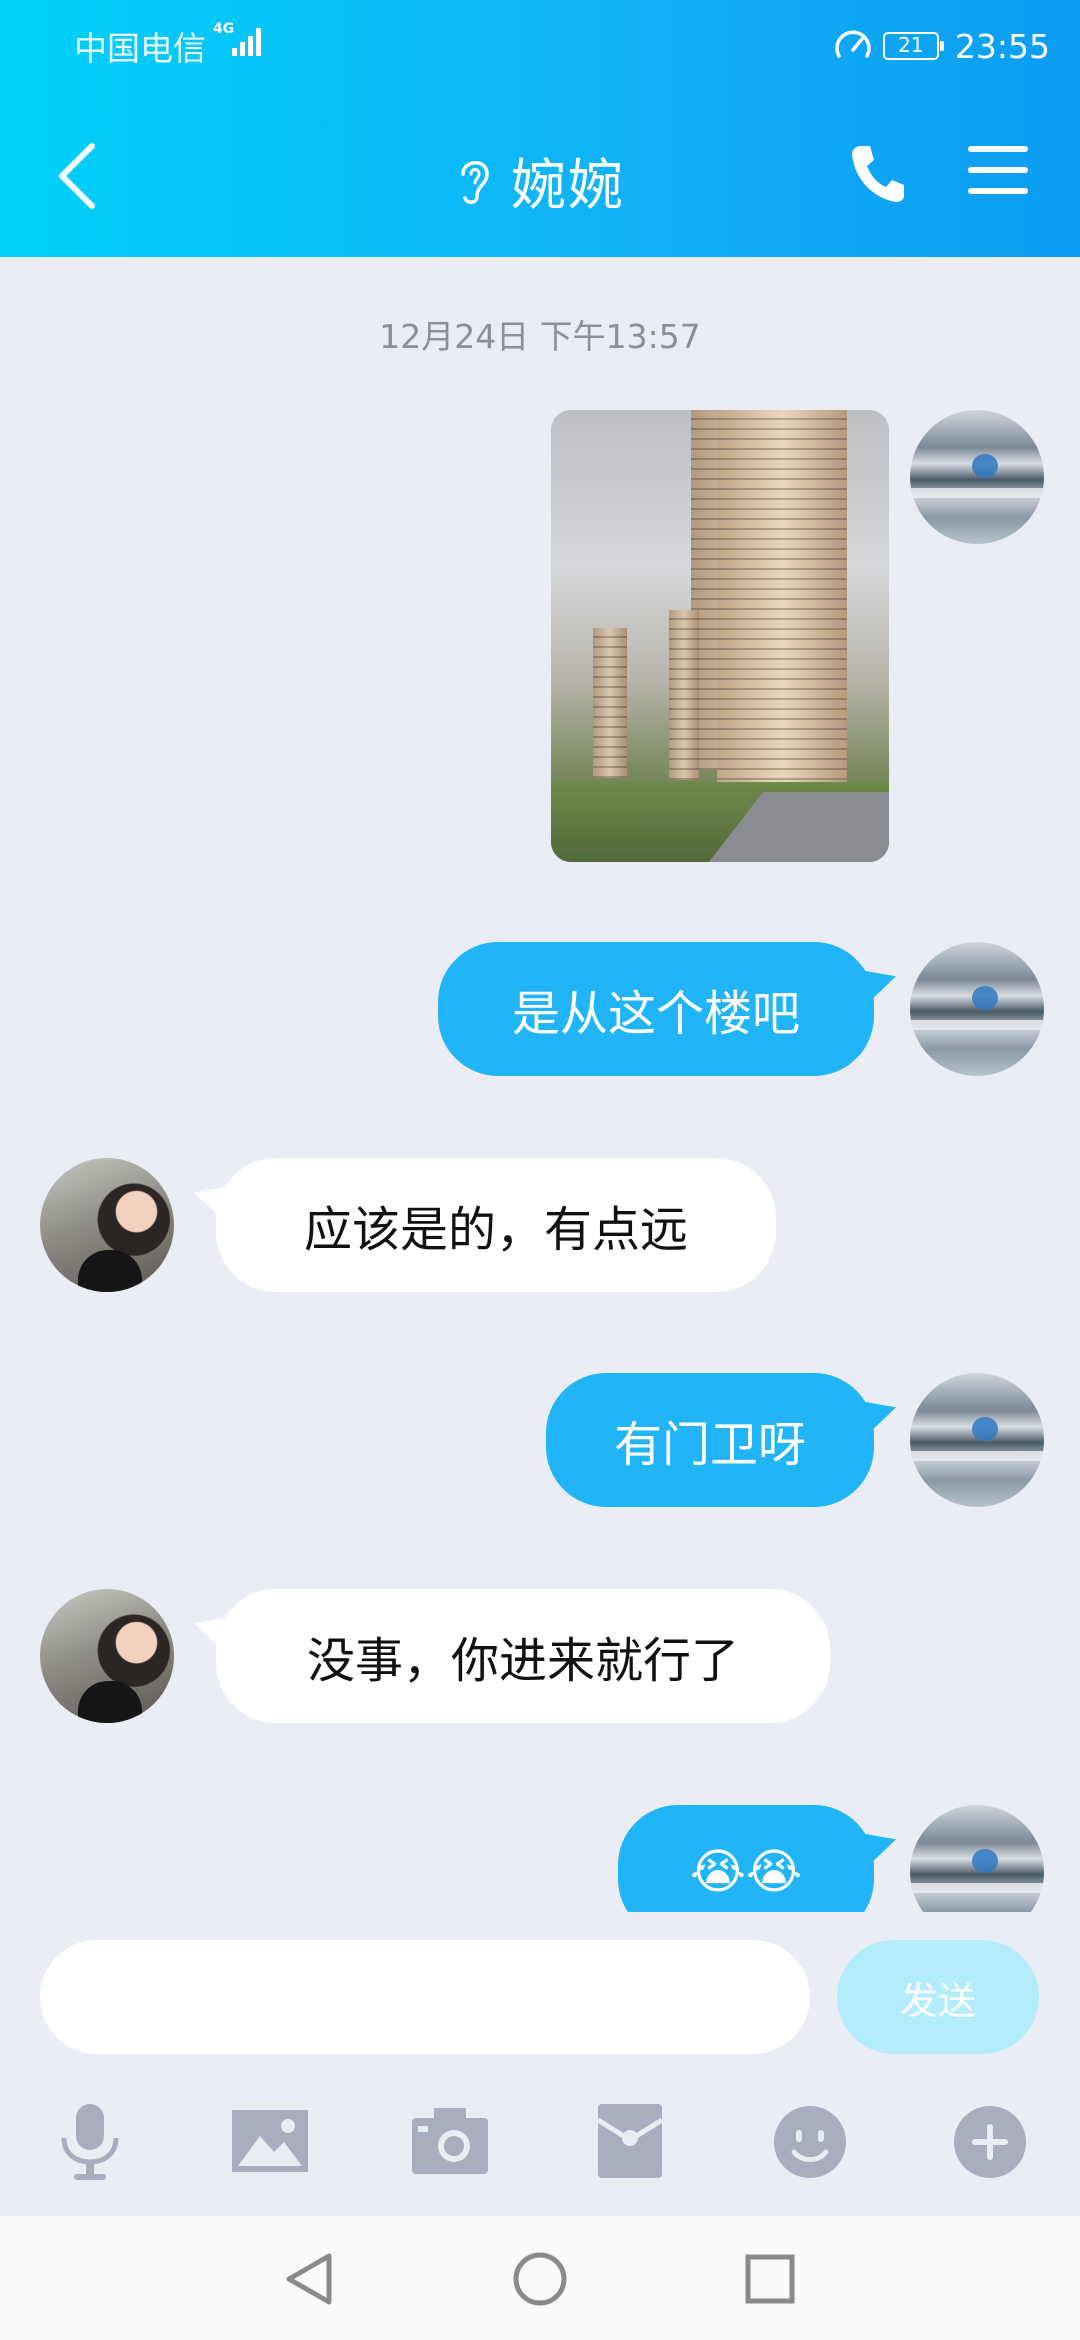 The width and height of the screenshot is (1080, 2340). What do you see at coordinates (720, 636) in the screenshot?
I see `image-message` at bounding box center [720, 636].